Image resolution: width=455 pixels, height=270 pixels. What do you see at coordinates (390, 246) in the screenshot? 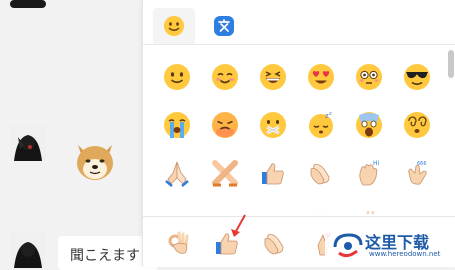
I see `watermark: 这里下载 www.hereodown.net` at bounding box center [390, 246].